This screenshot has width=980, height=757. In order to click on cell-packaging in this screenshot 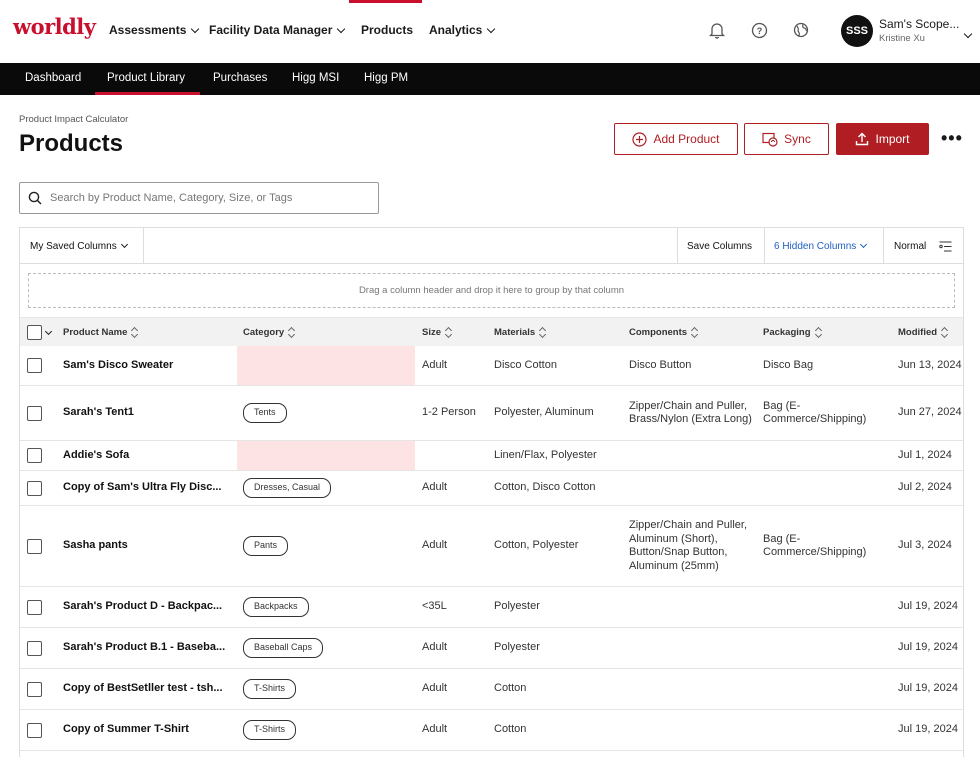, I will do `click(828, 607)`.